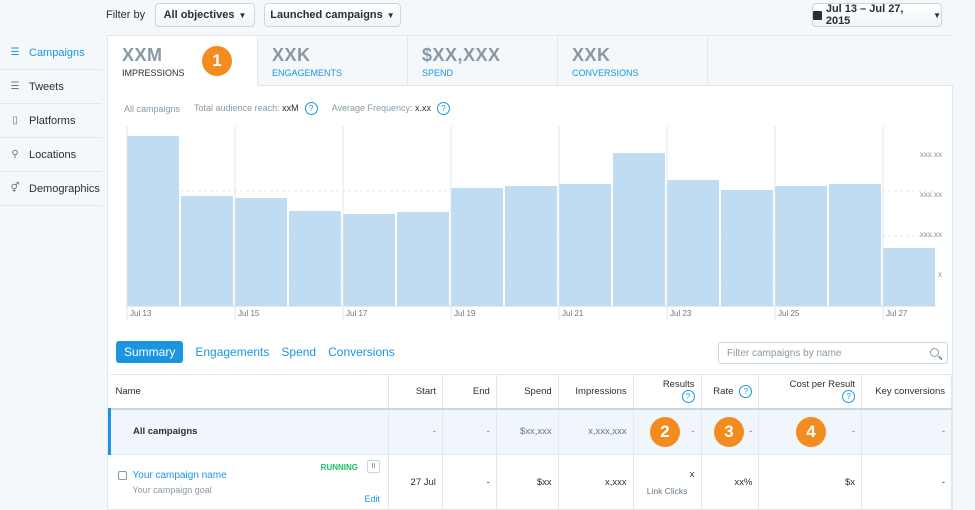  I want to click on pause-icon: II, so click(374, 466).